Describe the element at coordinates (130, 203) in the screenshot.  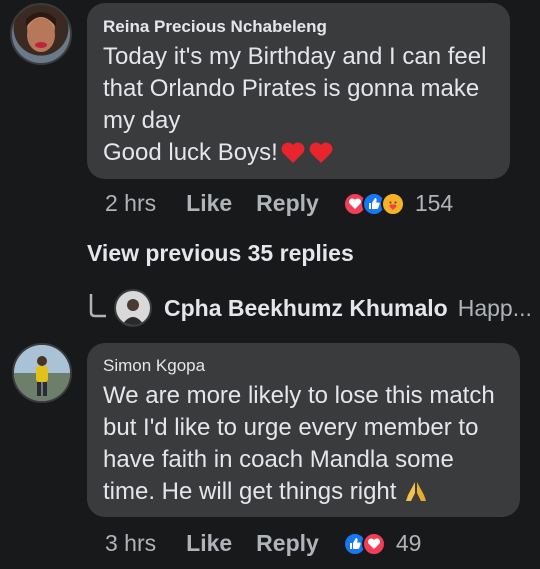
I see `comment-timestamp: 2 hrs` at that location.